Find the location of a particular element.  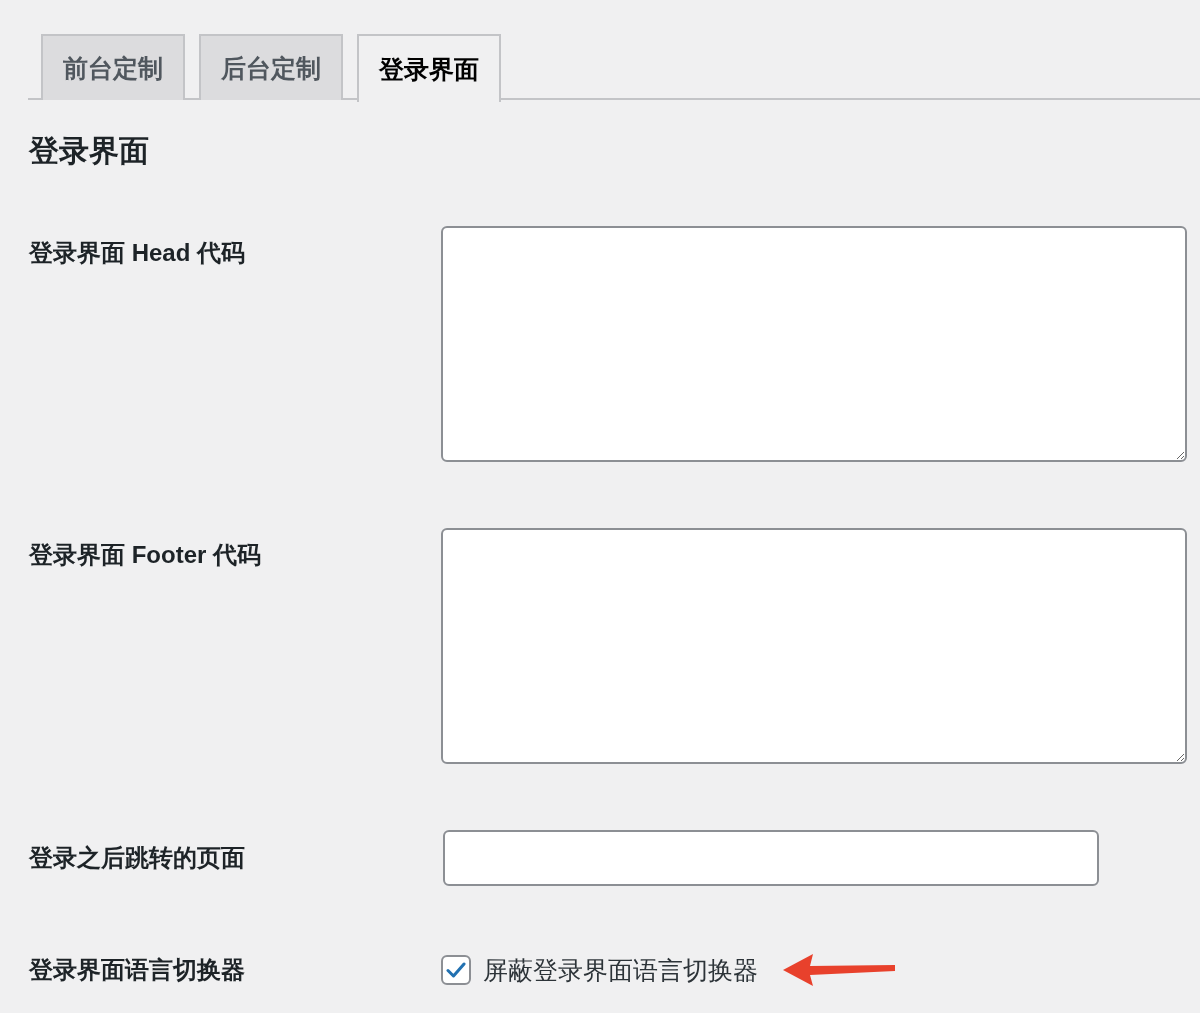

checkmark-icon is located at coordinates (456, 970).